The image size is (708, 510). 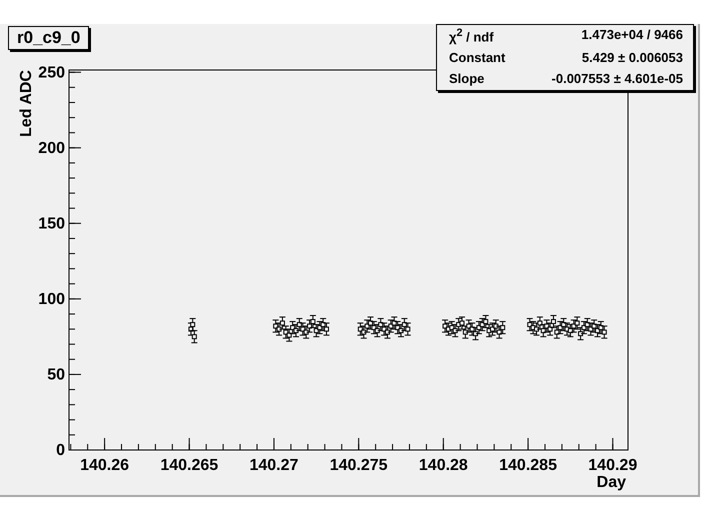 I want to click on tick-label: 140.27, so click(x=274, y=465).